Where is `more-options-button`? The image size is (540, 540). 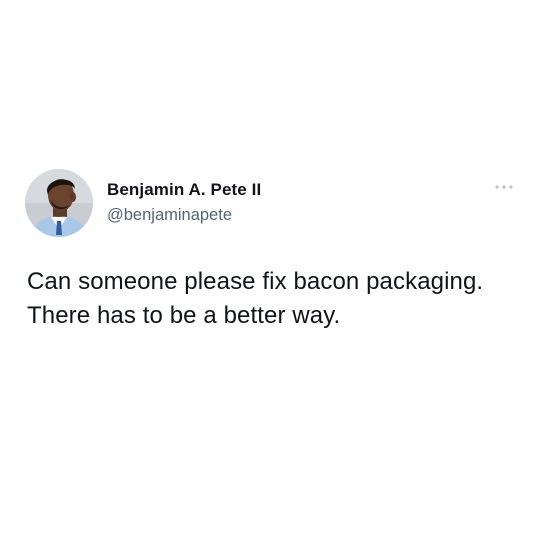
more-options-button is located at coordinates (504, 187).